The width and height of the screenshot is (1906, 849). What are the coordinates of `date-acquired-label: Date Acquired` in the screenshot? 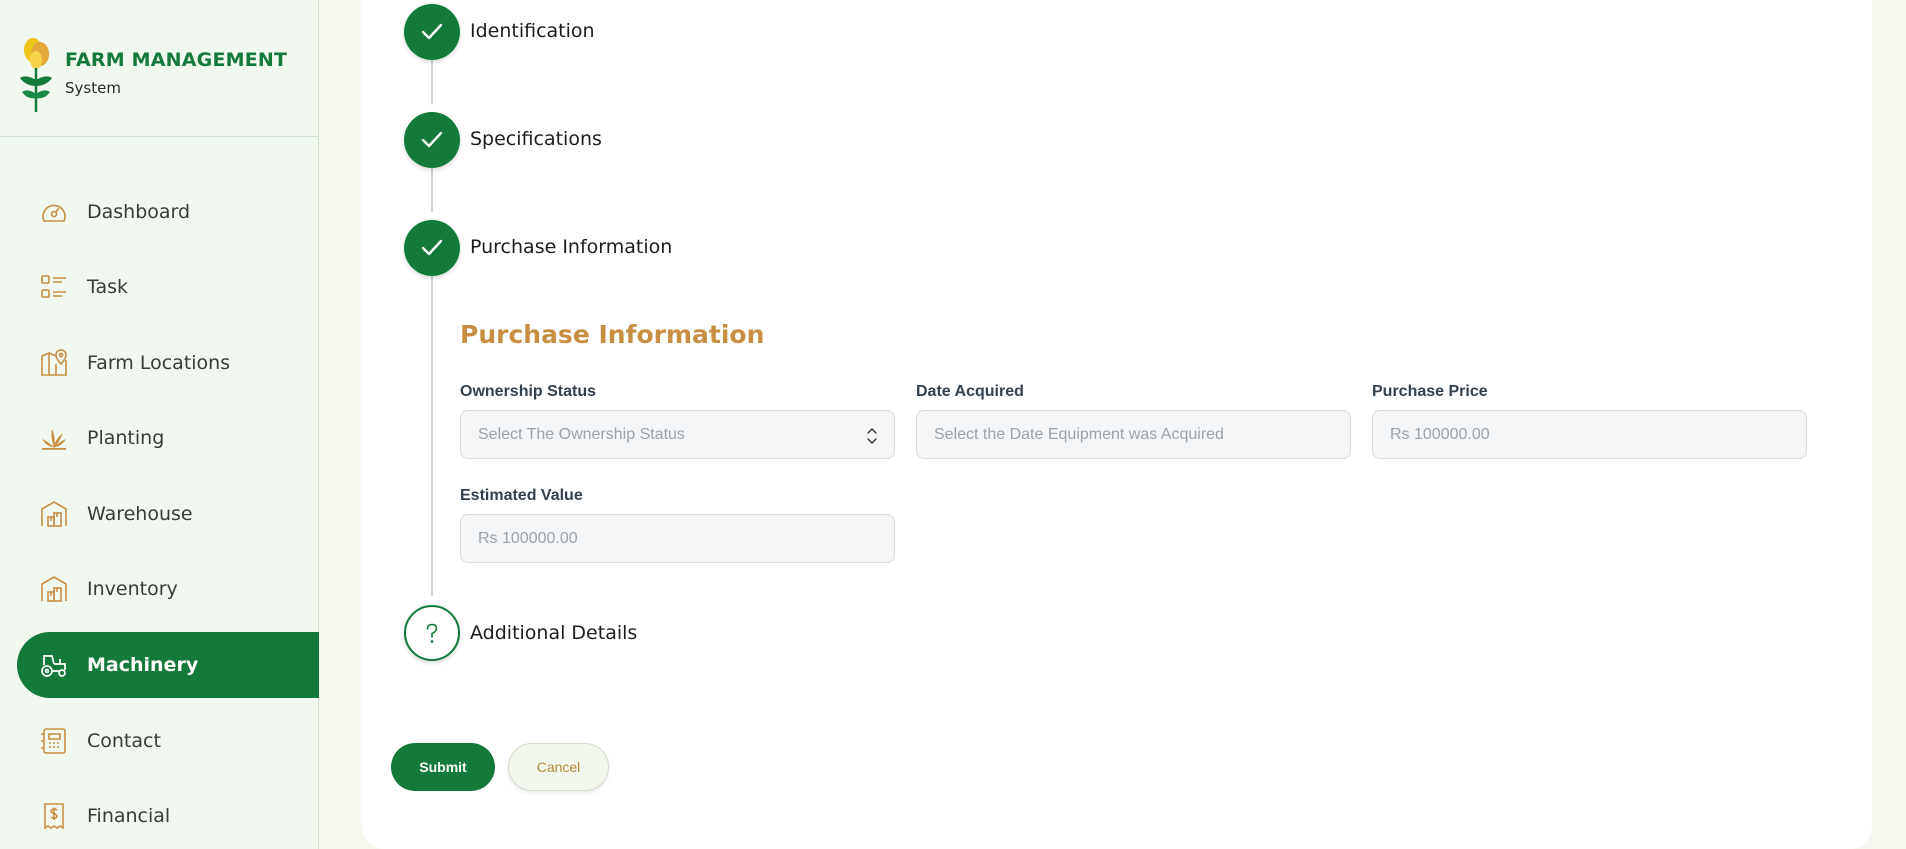 It's located at (970, 391).